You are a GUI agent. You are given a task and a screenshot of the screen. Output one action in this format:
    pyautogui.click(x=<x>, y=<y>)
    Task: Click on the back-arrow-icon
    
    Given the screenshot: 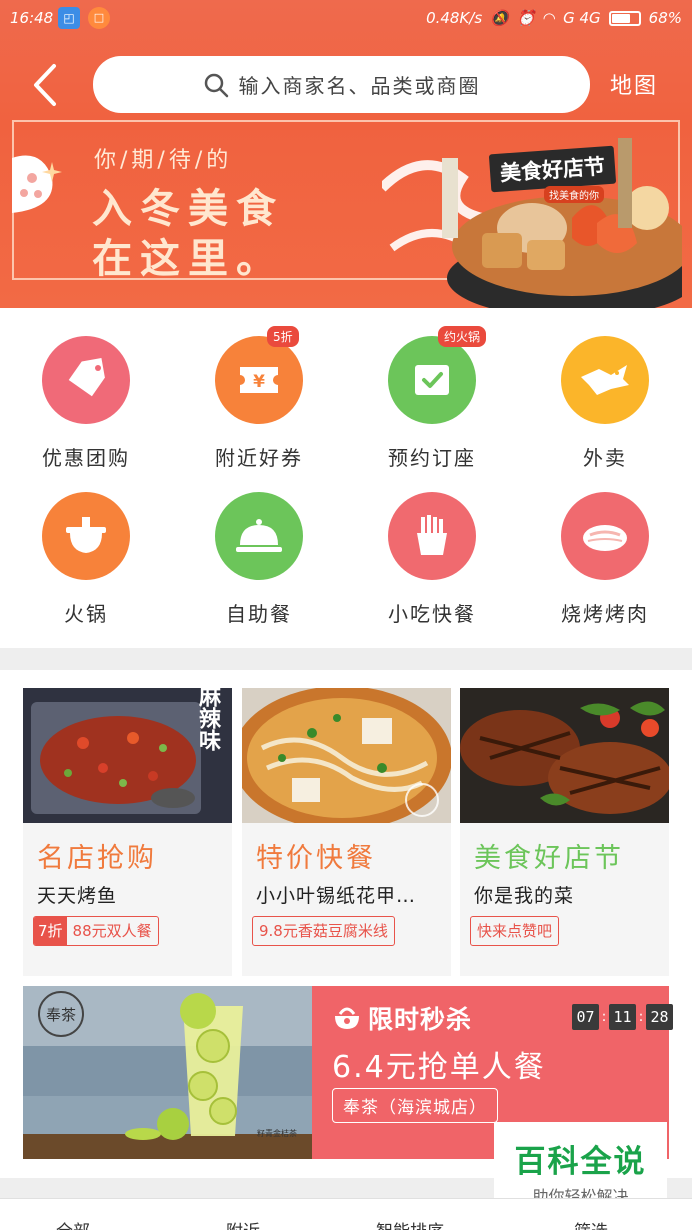 What is the action you would take?
    pyautogui.click(x=45, y=85)
    